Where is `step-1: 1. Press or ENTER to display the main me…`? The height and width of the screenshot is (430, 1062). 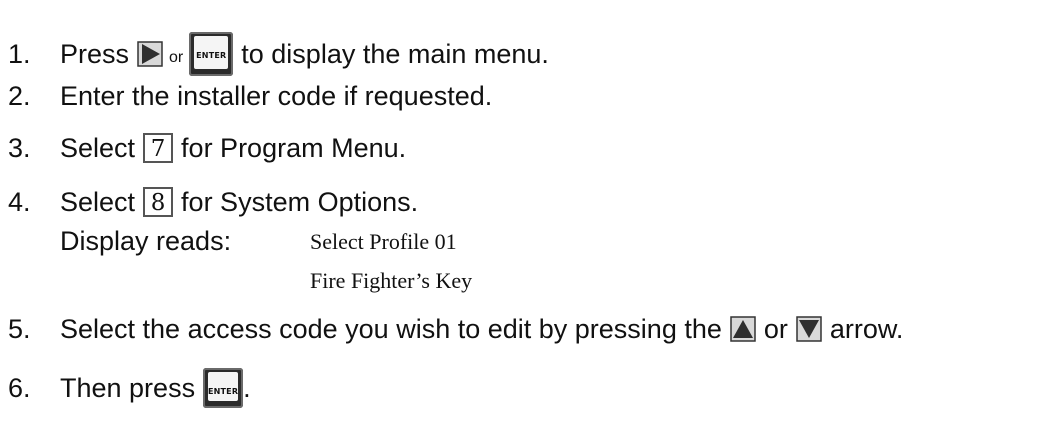 step-1: 1. Press or ENTER to display the main me… is located at coordinates (274, 54).